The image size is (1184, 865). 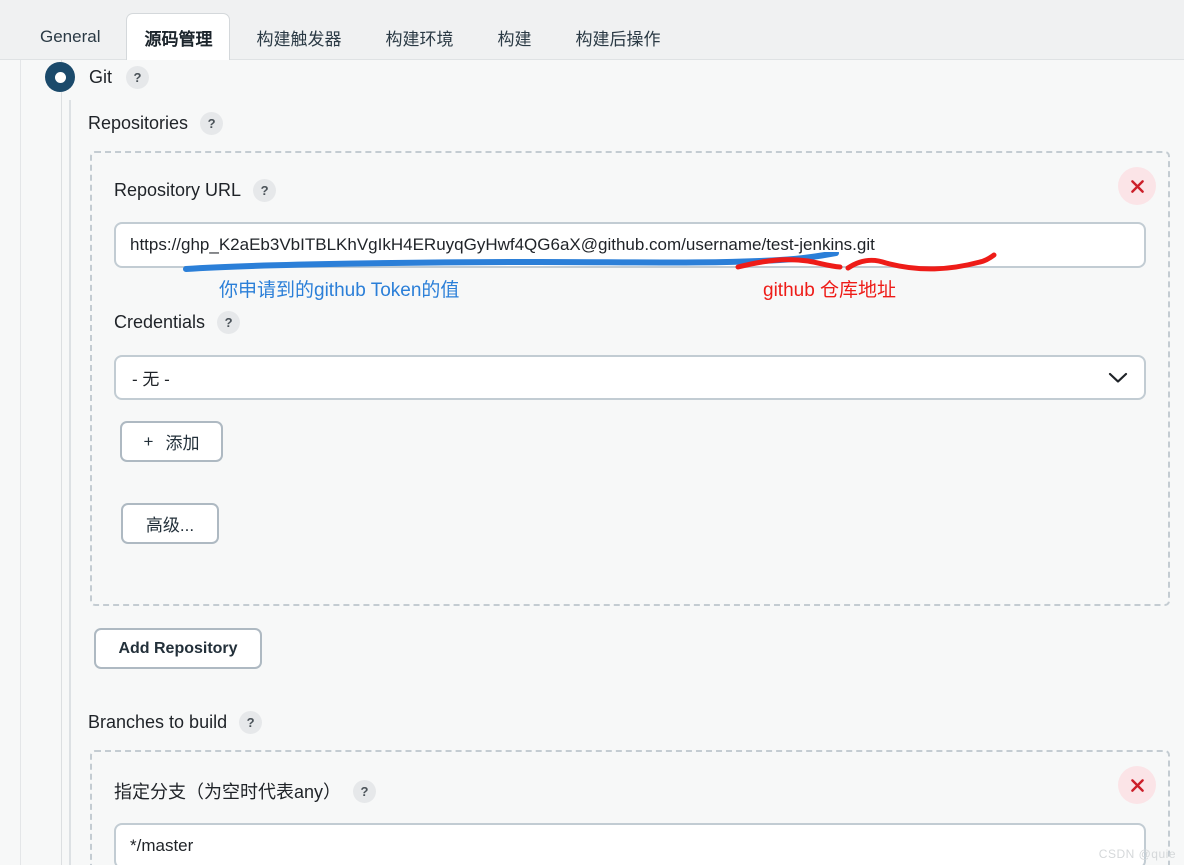 I want to click on add-repository-label: Add Repository, so click(x=178, y=648).